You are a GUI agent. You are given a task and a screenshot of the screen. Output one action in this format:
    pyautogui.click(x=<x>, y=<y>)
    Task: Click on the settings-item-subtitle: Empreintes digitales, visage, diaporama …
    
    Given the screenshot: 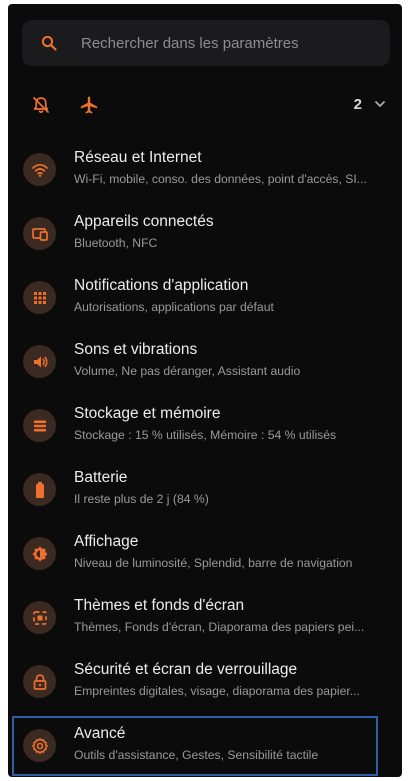 What is the action you would take?
    pyautogui.click(x=217, y=691)
    